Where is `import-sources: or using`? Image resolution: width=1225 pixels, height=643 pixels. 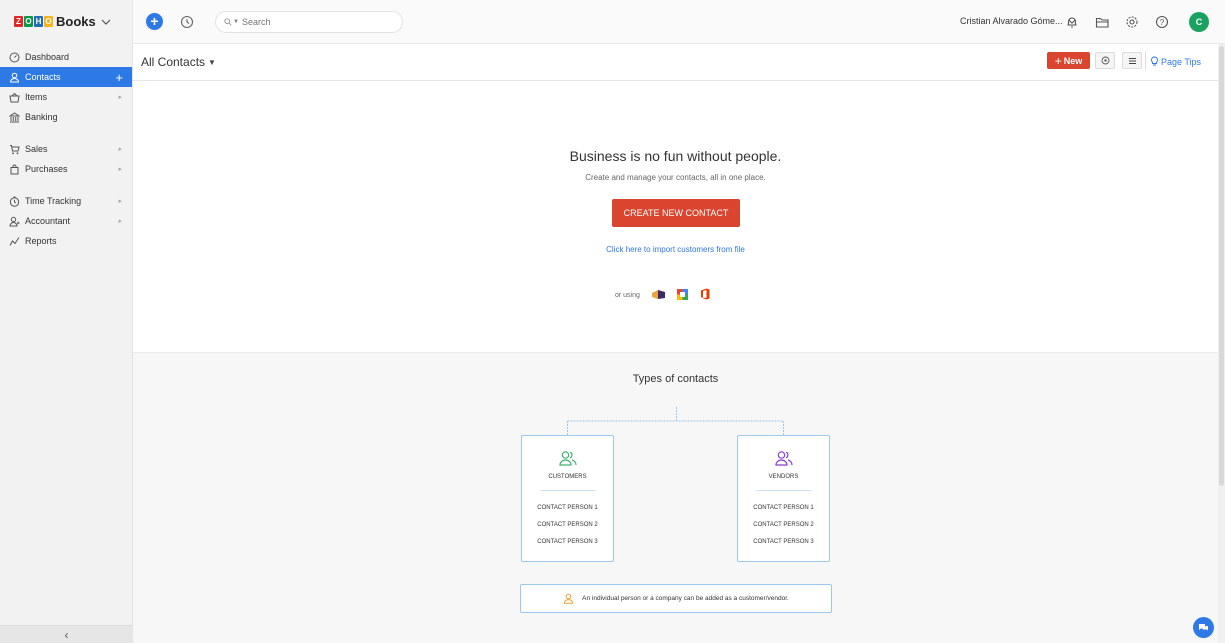
import-sources: or using is located at coordinates (662, 295).